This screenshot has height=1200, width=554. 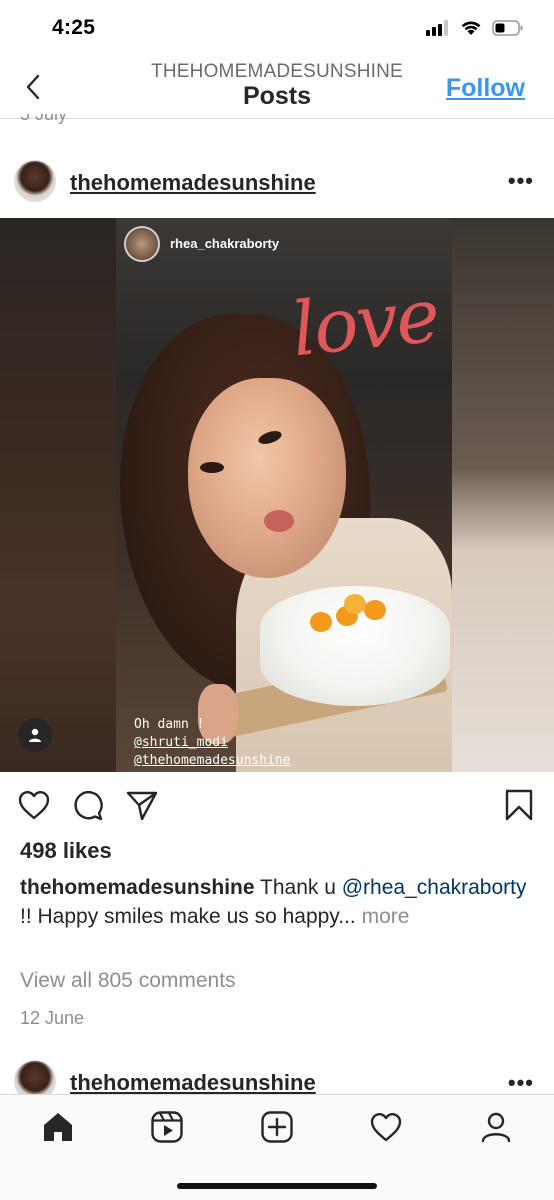 What do you see at coordinates (267, 478) in the screenshot?
I see `story-face` at bounding box center [267, 478].